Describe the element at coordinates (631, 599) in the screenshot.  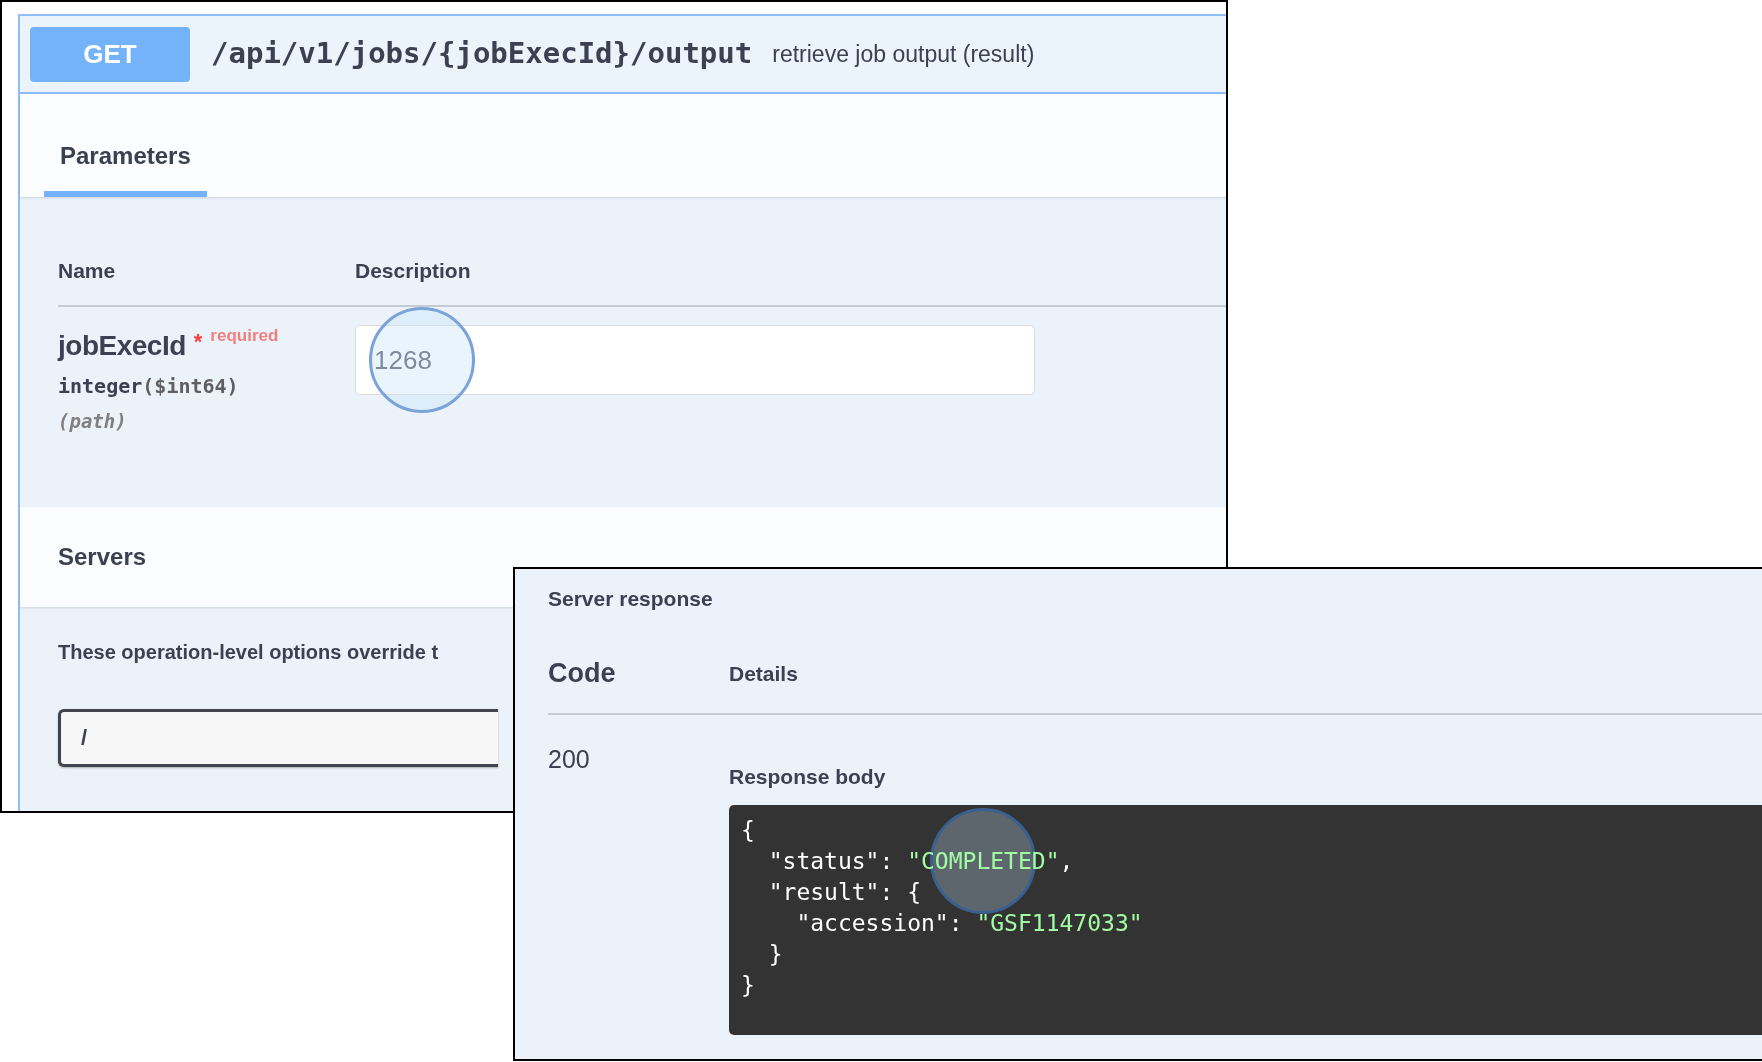
I see `section-title: Server response` at that location.